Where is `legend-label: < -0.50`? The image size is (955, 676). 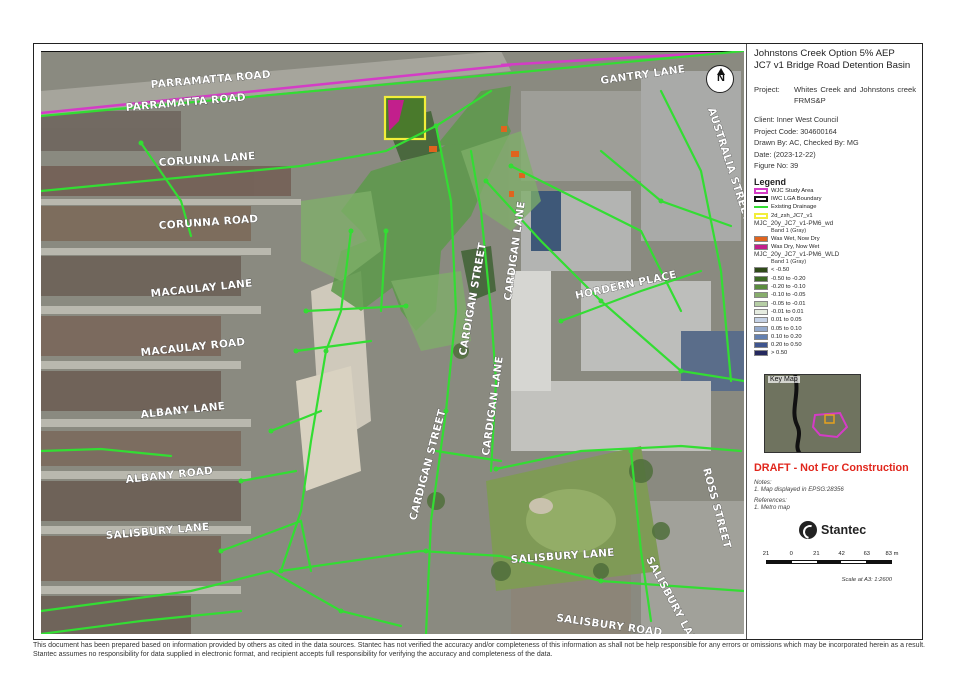
legend-label: < -0.50 is located at coordinates (780, 270).